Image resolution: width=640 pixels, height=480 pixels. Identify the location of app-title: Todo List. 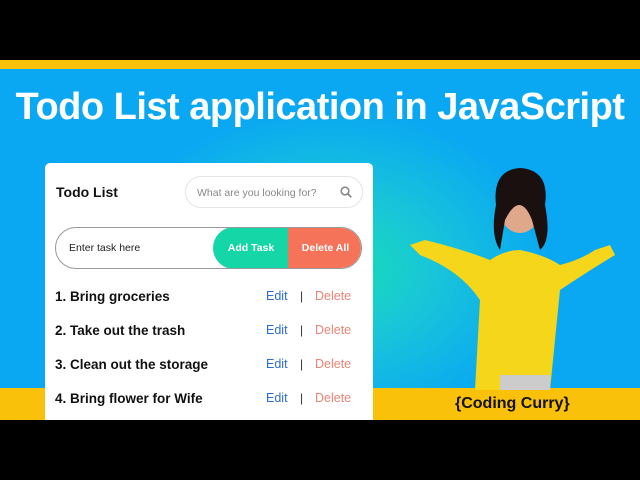
(87, 192).